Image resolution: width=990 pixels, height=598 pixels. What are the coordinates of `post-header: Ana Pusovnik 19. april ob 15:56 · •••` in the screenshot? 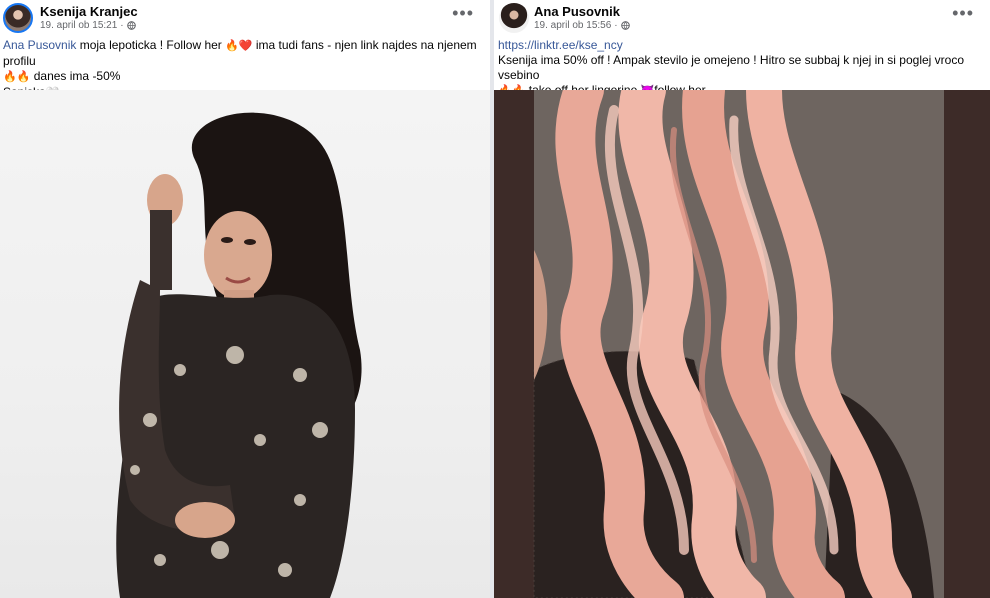 It's located at (742, 18).